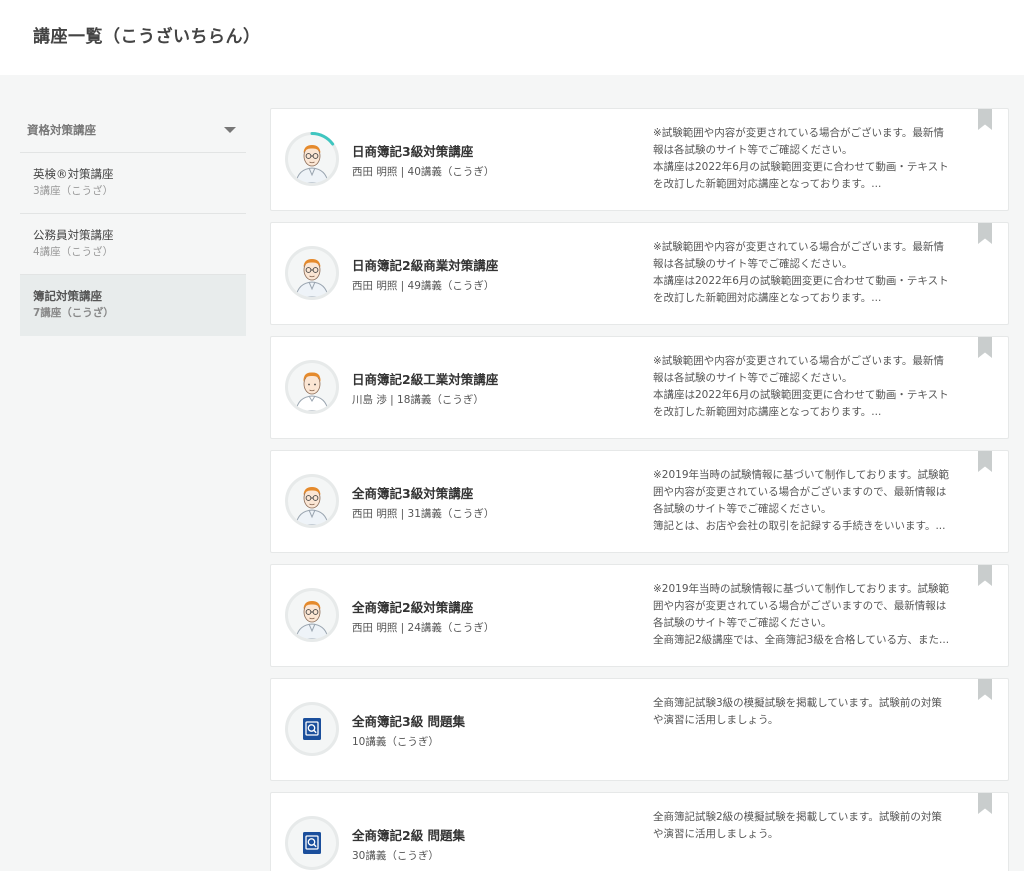 The width and height of the screenshot is (1024, 871). I want to click on sidebar-item-label: 英検®対策講座, so click(73, 174).